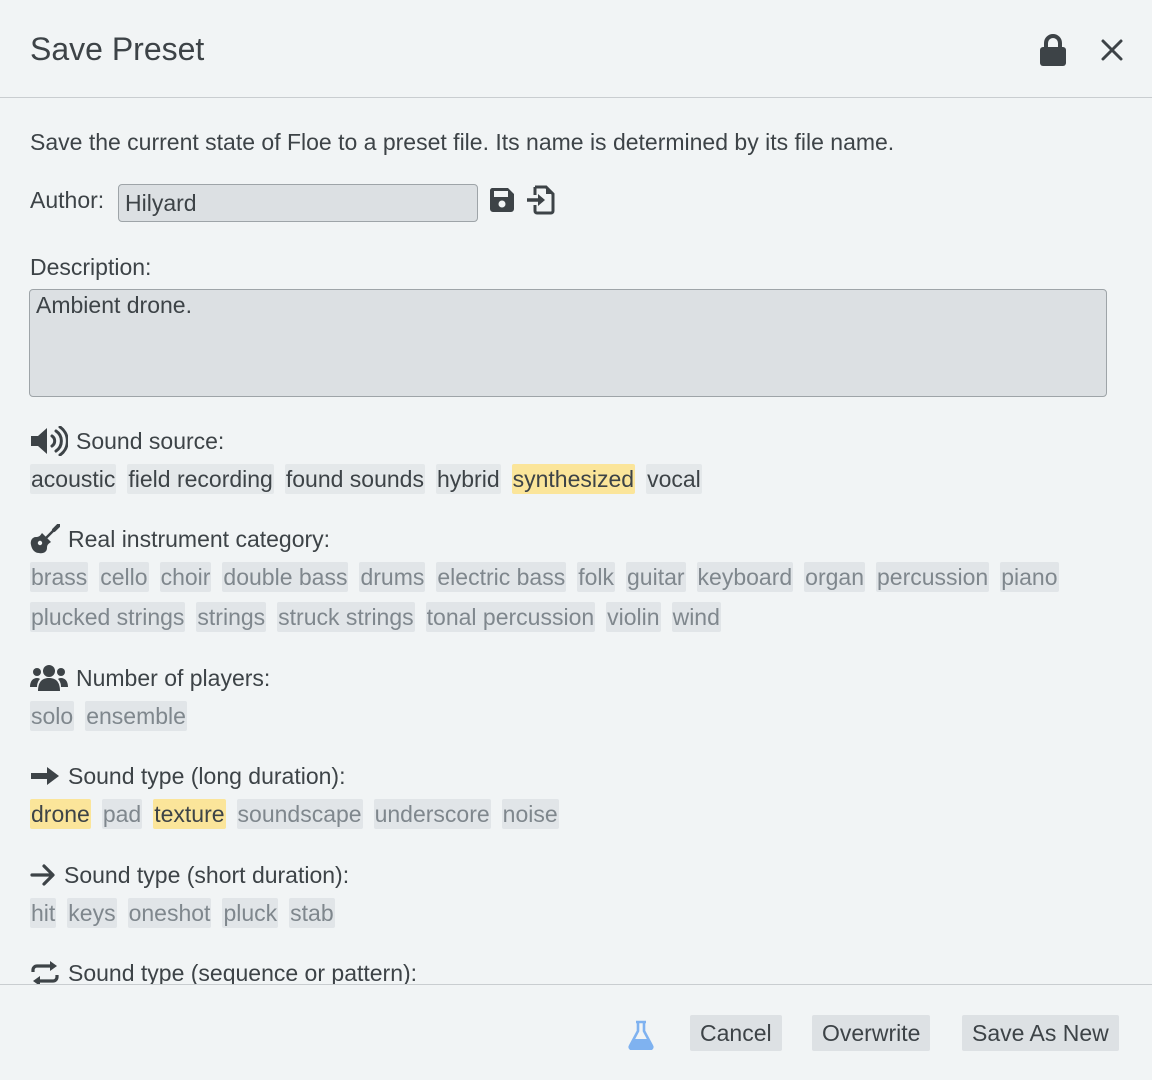 This screenshot has height=1080, width=1152. What do you see at coordinates (354, 479) in the screenshot?
I see `tag-found-sounds: found sounds` at bounding box center [354, 479].